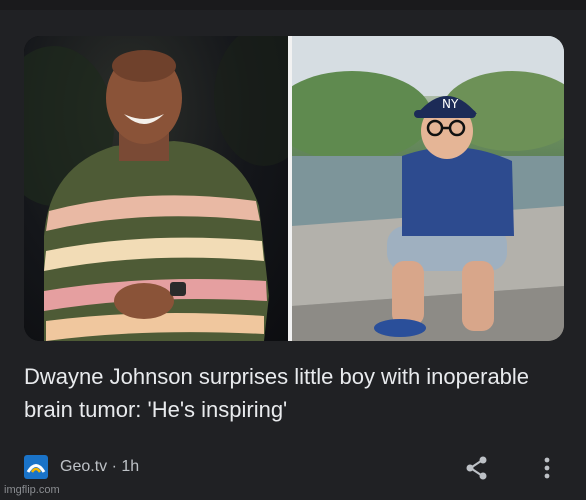 The image size is (586, 500). I want to click on more-options-button, so click(547, 468).